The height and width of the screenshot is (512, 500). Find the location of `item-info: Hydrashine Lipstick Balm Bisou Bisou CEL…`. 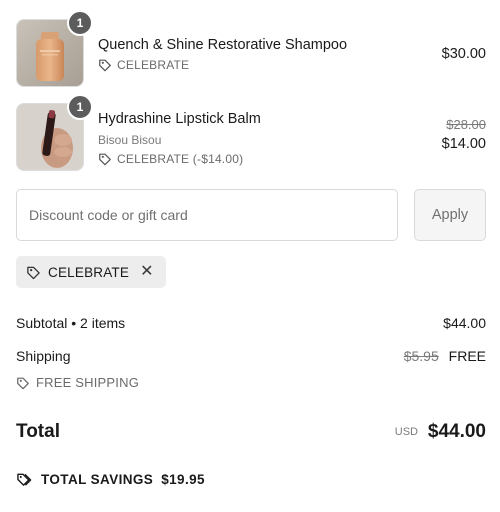

item-info: Hydrashine Lipstick Balm Bisou Bisou CEL… is located at coordinates (179, 138).